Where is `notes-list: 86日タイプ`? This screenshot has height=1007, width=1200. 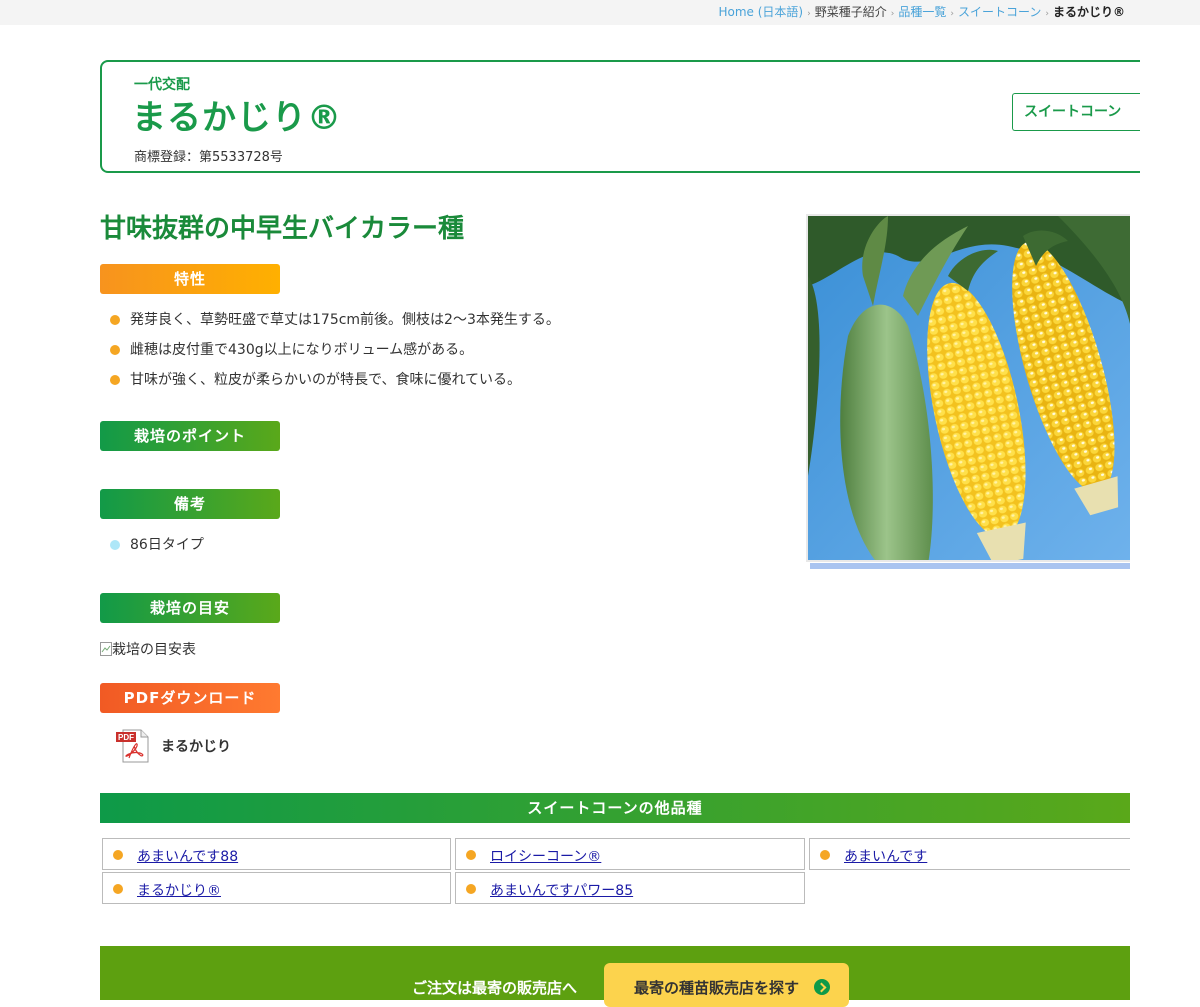 notes-list: 86日タイプ is located at coordinates (157, 545).